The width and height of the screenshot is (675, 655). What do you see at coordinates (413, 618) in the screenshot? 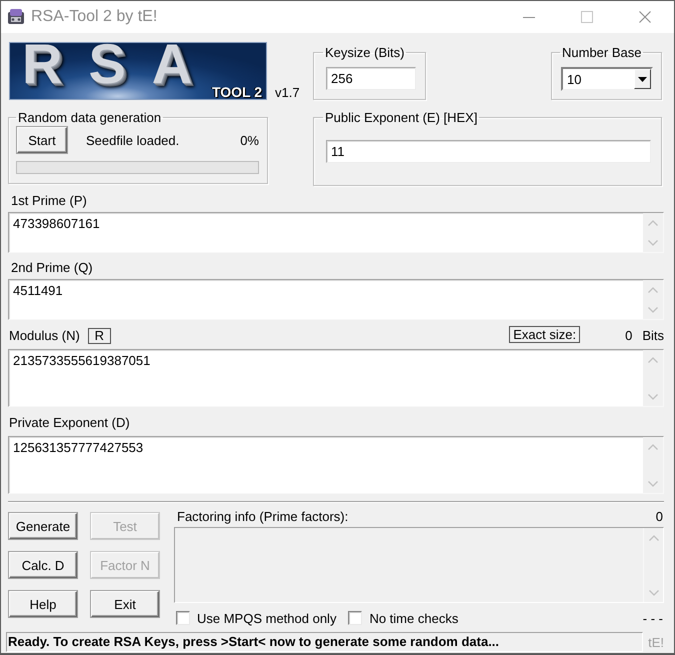
I see `checkbox-label: No time checks` at bounding box center [413, 618].